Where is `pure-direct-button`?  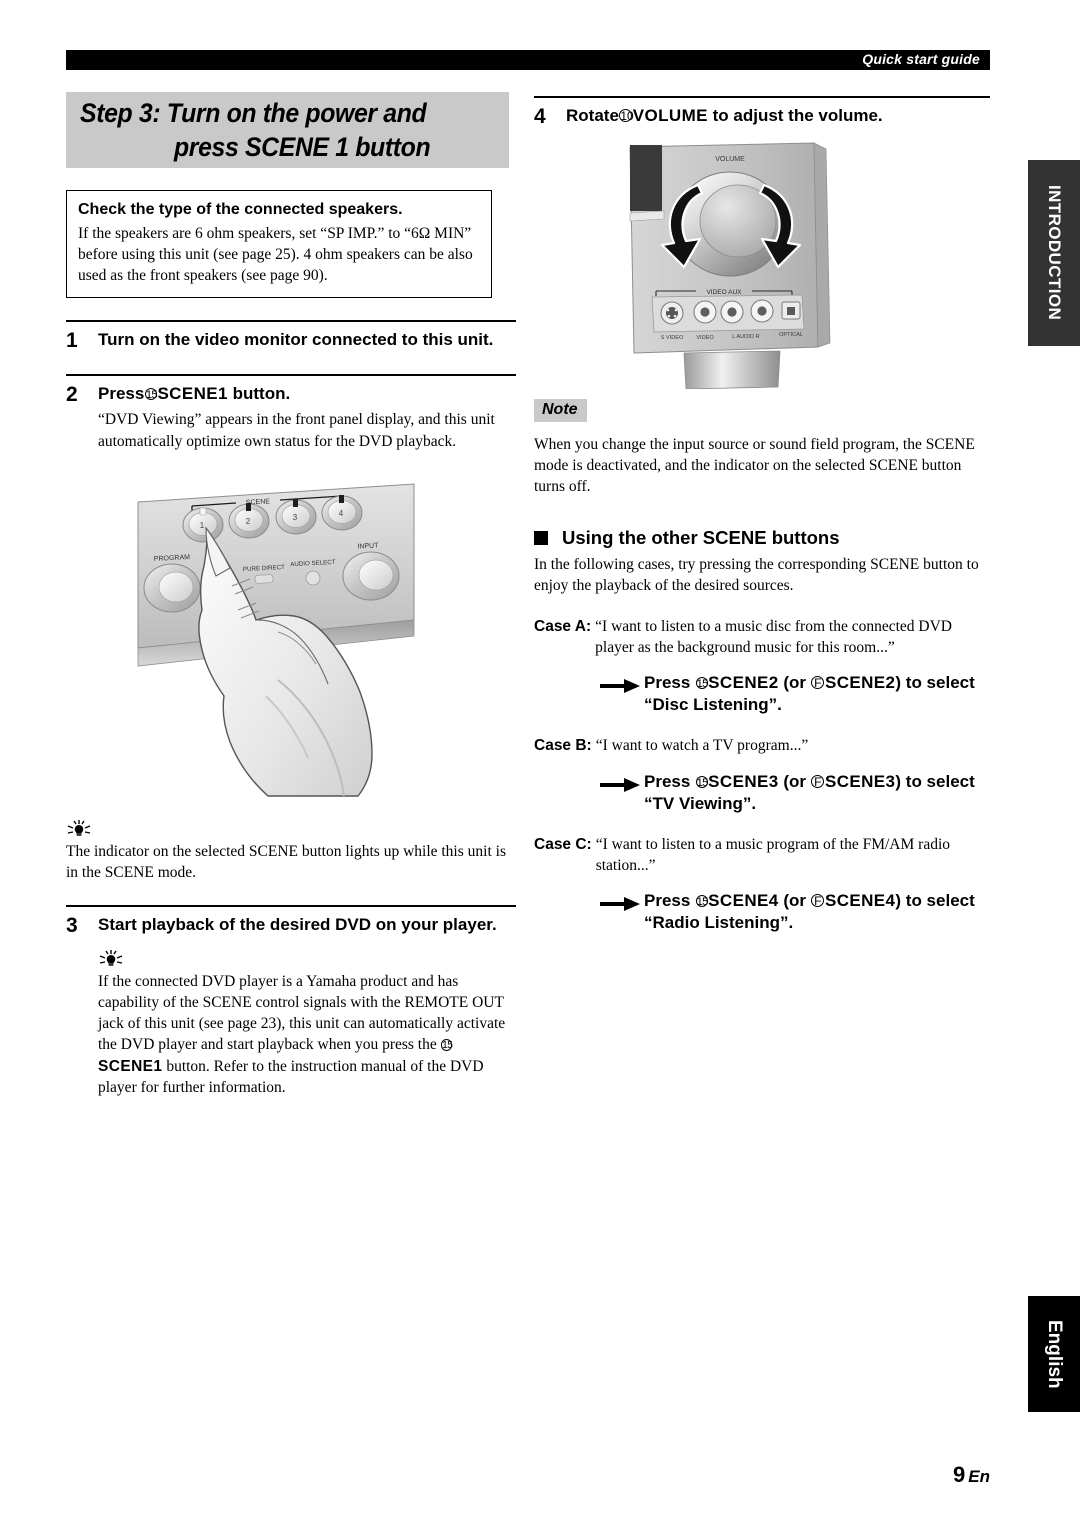 pure-direct-button is located at coordinates (264, 579).